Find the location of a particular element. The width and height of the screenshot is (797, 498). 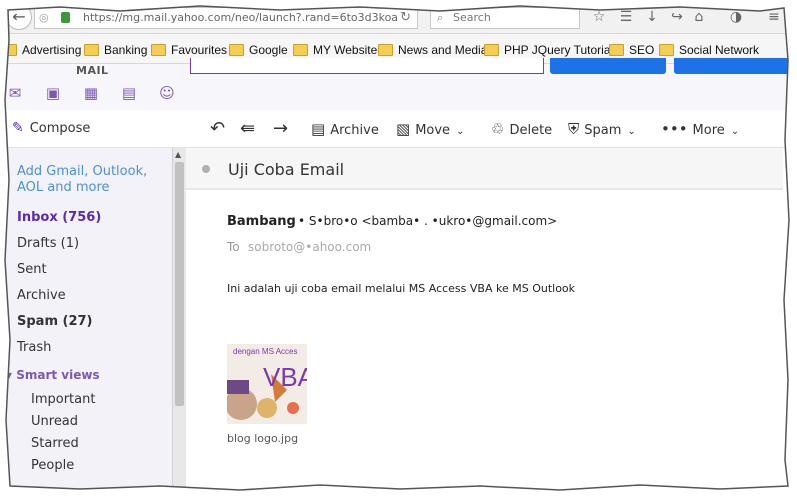

smart-view-starred: Starred is located at coordinates (55, 443).